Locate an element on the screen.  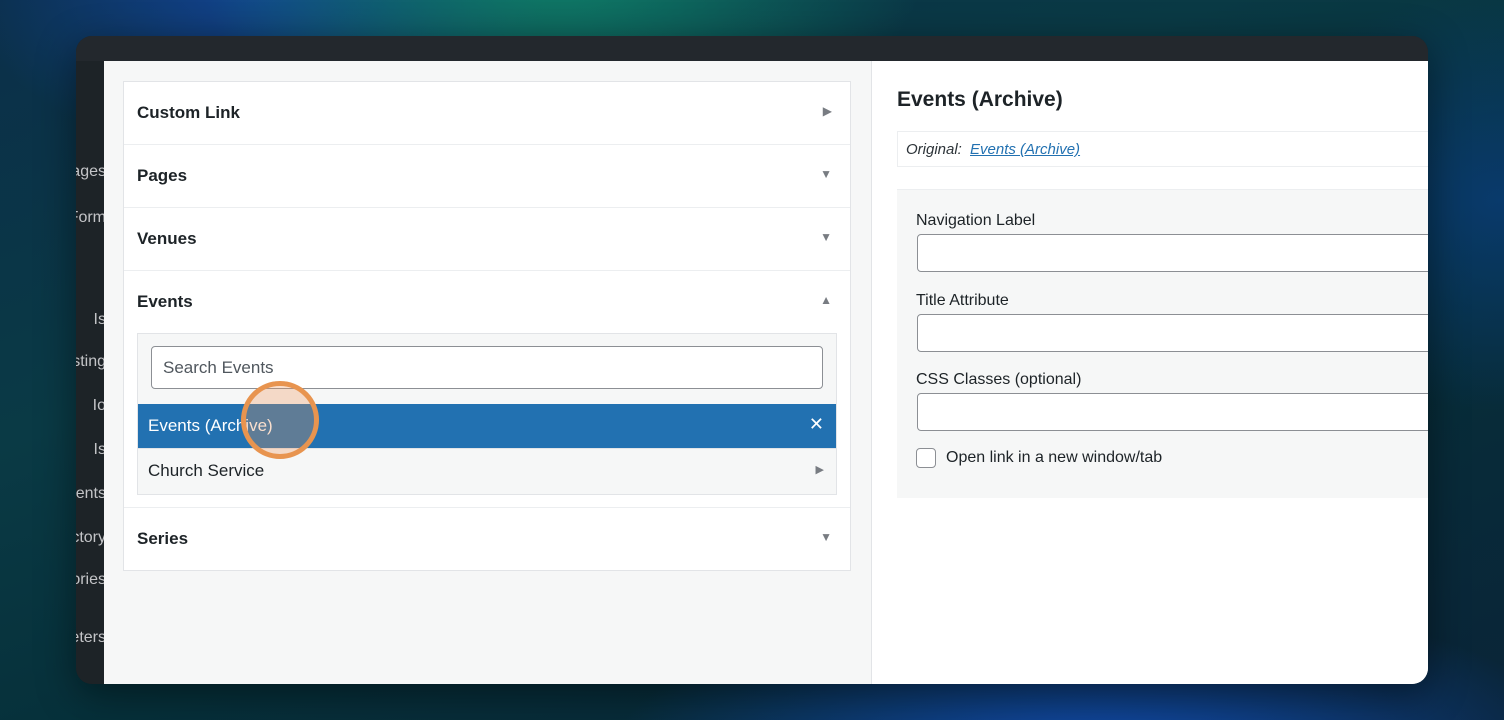
accordion-title: Venues is located at coordinates (167, 238).